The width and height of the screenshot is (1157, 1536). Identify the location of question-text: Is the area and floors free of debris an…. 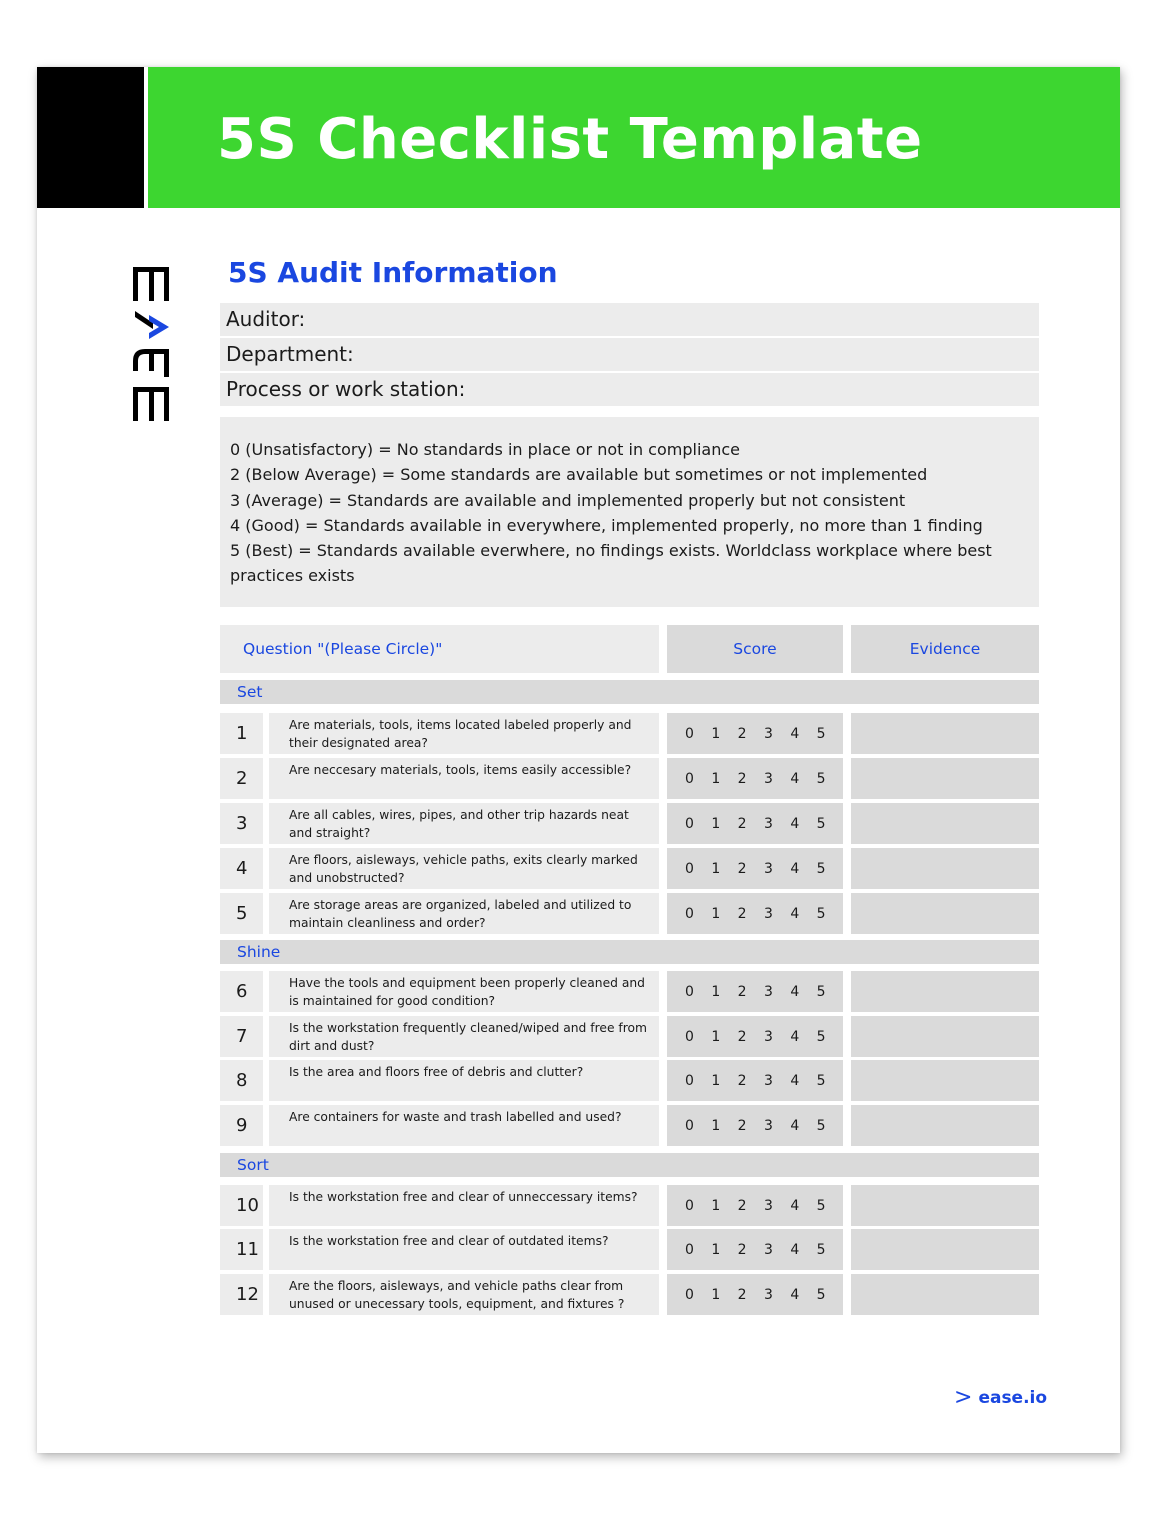
(464, 1080).